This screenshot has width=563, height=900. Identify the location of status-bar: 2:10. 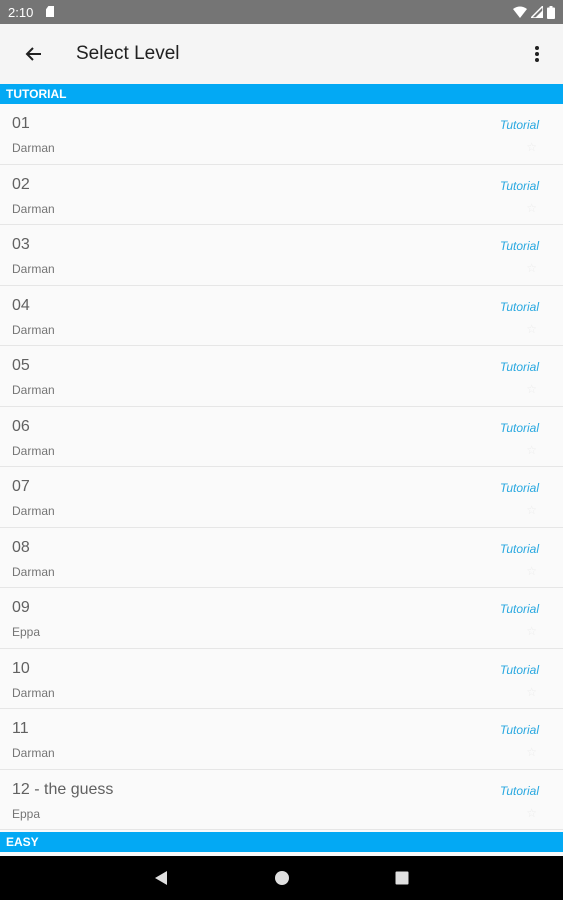
(281, 12).